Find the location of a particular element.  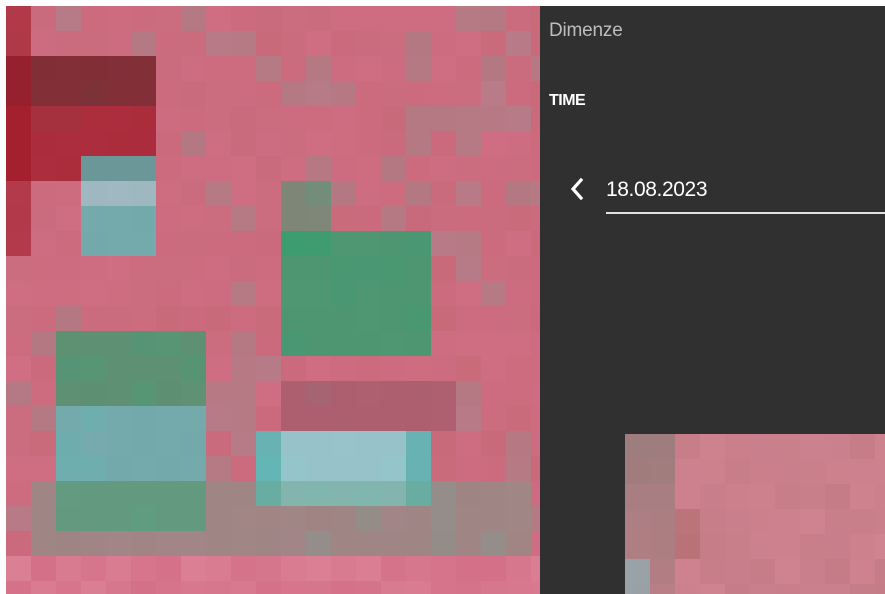

date-selector: 18.08.2023 is located at coordinates (726, 193).